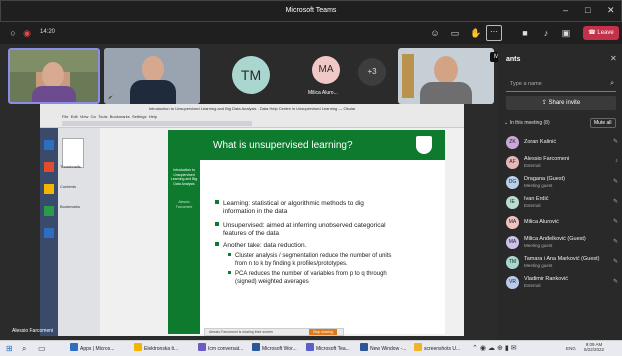 This screenshot has width=622, height=356. What do you see at coordinates (536, 199) in the screenshot?
I see `participant-name: Ivan Erdić` at bounding box center [536, 199].